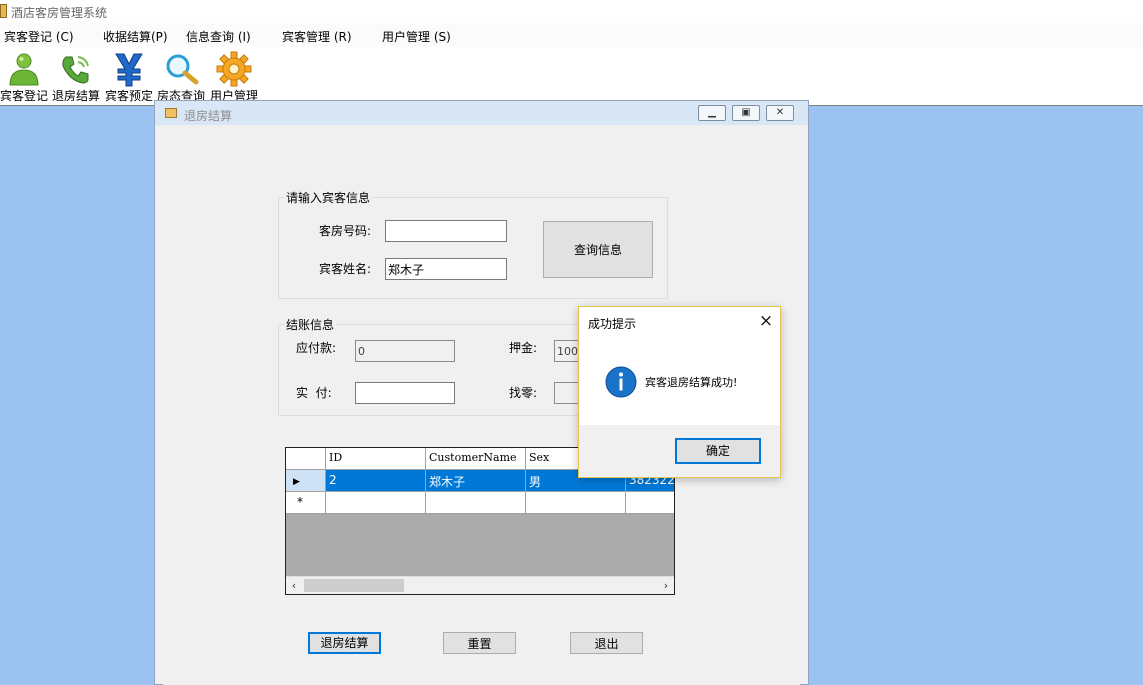  I want to click on room-number-label: 客房号码:, so click(345, 231).